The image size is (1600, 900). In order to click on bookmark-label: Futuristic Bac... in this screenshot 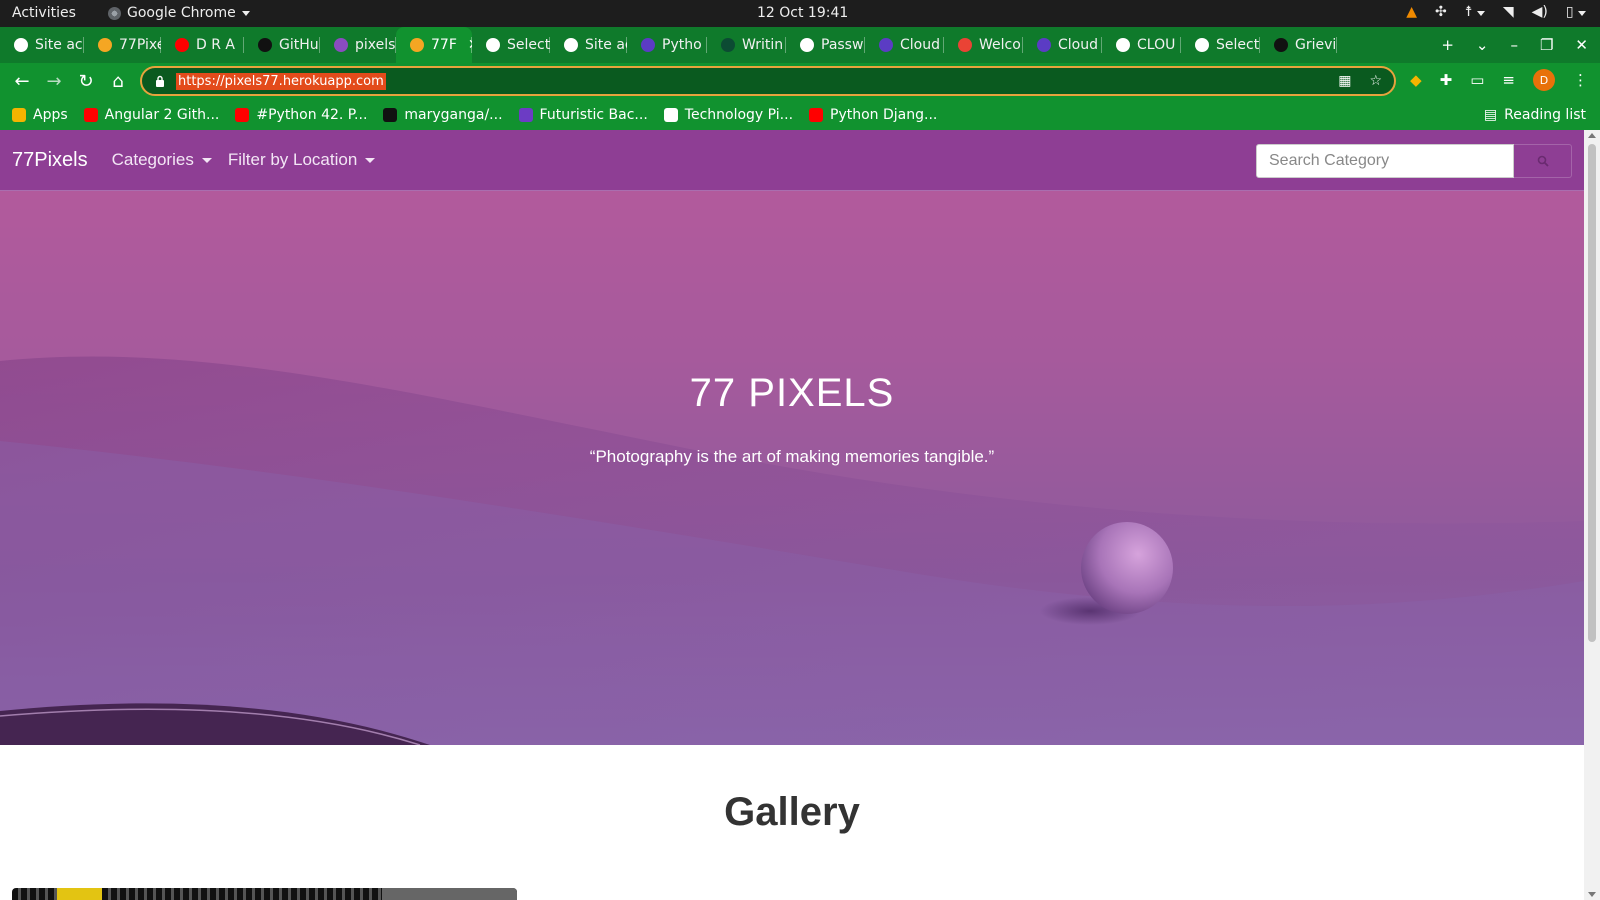, I will do `click(593, 115)`.